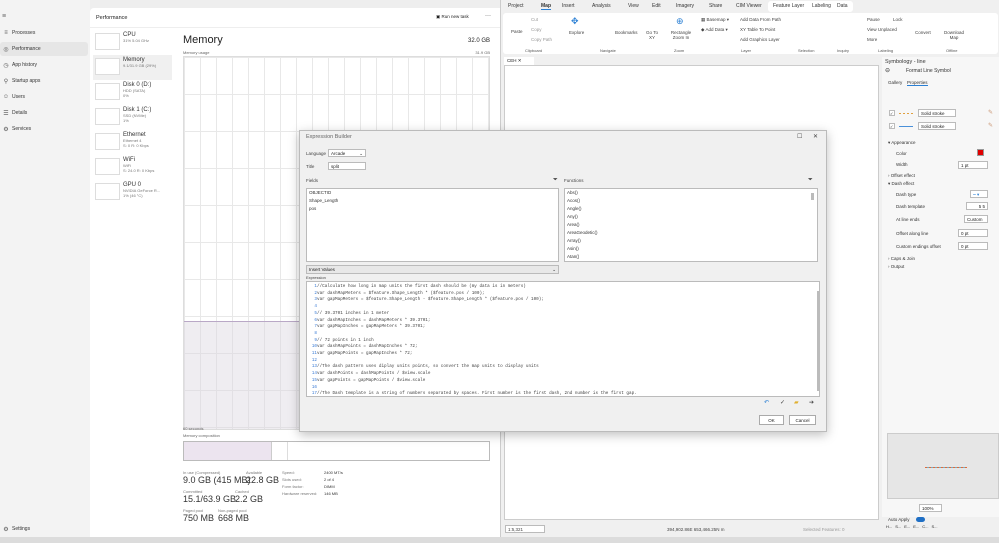 The width and height of the screenshot is (999, 543). Describe the element at coordinates (546, 6) in the screenshot. I see `ribbon-tab-map: Map` at that location.